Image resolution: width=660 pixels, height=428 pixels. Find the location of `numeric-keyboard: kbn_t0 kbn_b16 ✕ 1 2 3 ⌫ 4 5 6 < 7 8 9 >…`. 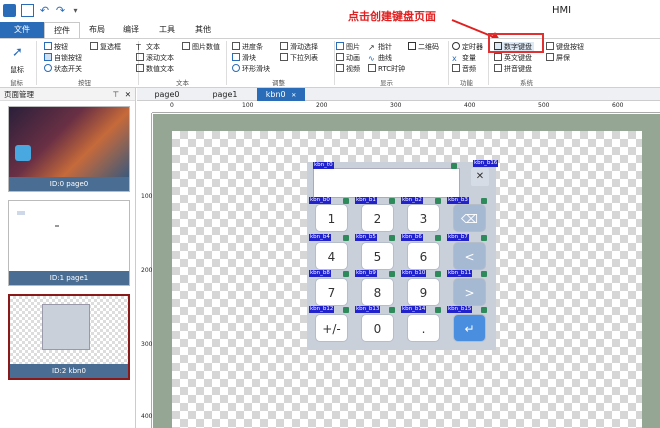

numeric-keyboard: kbn_t0 kbn_b16 ✕ 1 2 3 ⌫ 4 5 6 < 7 8 9 >… is located at coordinates (403, 255).